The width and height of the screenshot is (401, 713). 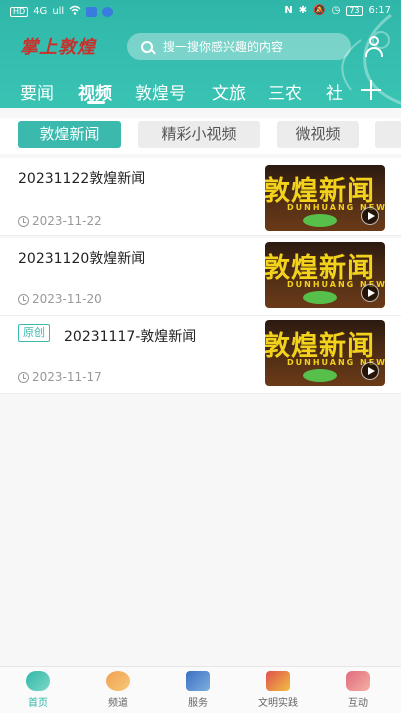 What do you see at coordinates (96, 102) in the screenshot?
I see `nav-active-underline` at bounding box center [96, 102].